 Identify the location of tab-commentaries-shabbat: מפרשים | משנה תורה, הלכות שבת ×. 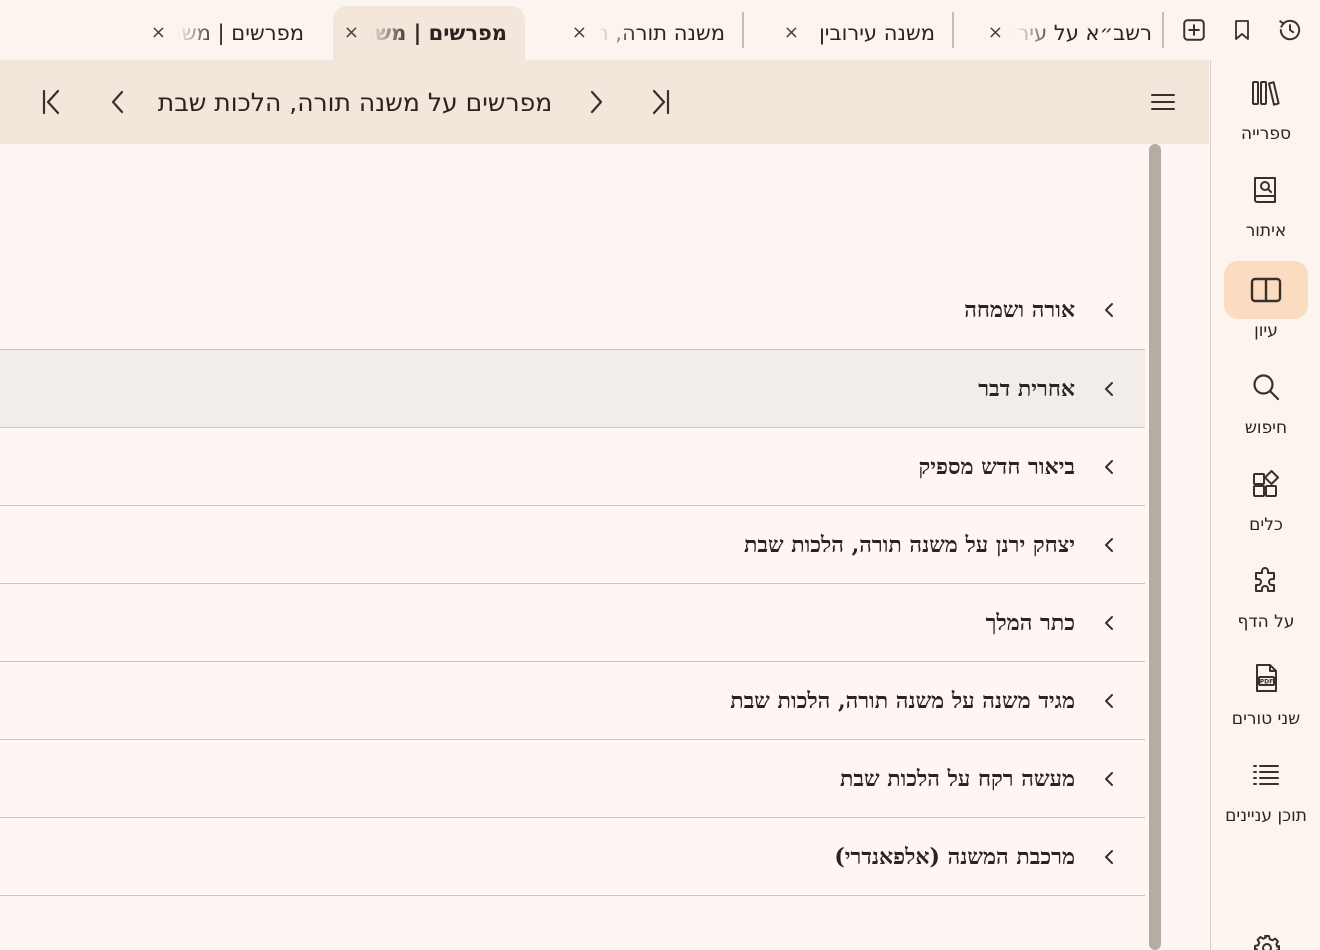
(429, 33).